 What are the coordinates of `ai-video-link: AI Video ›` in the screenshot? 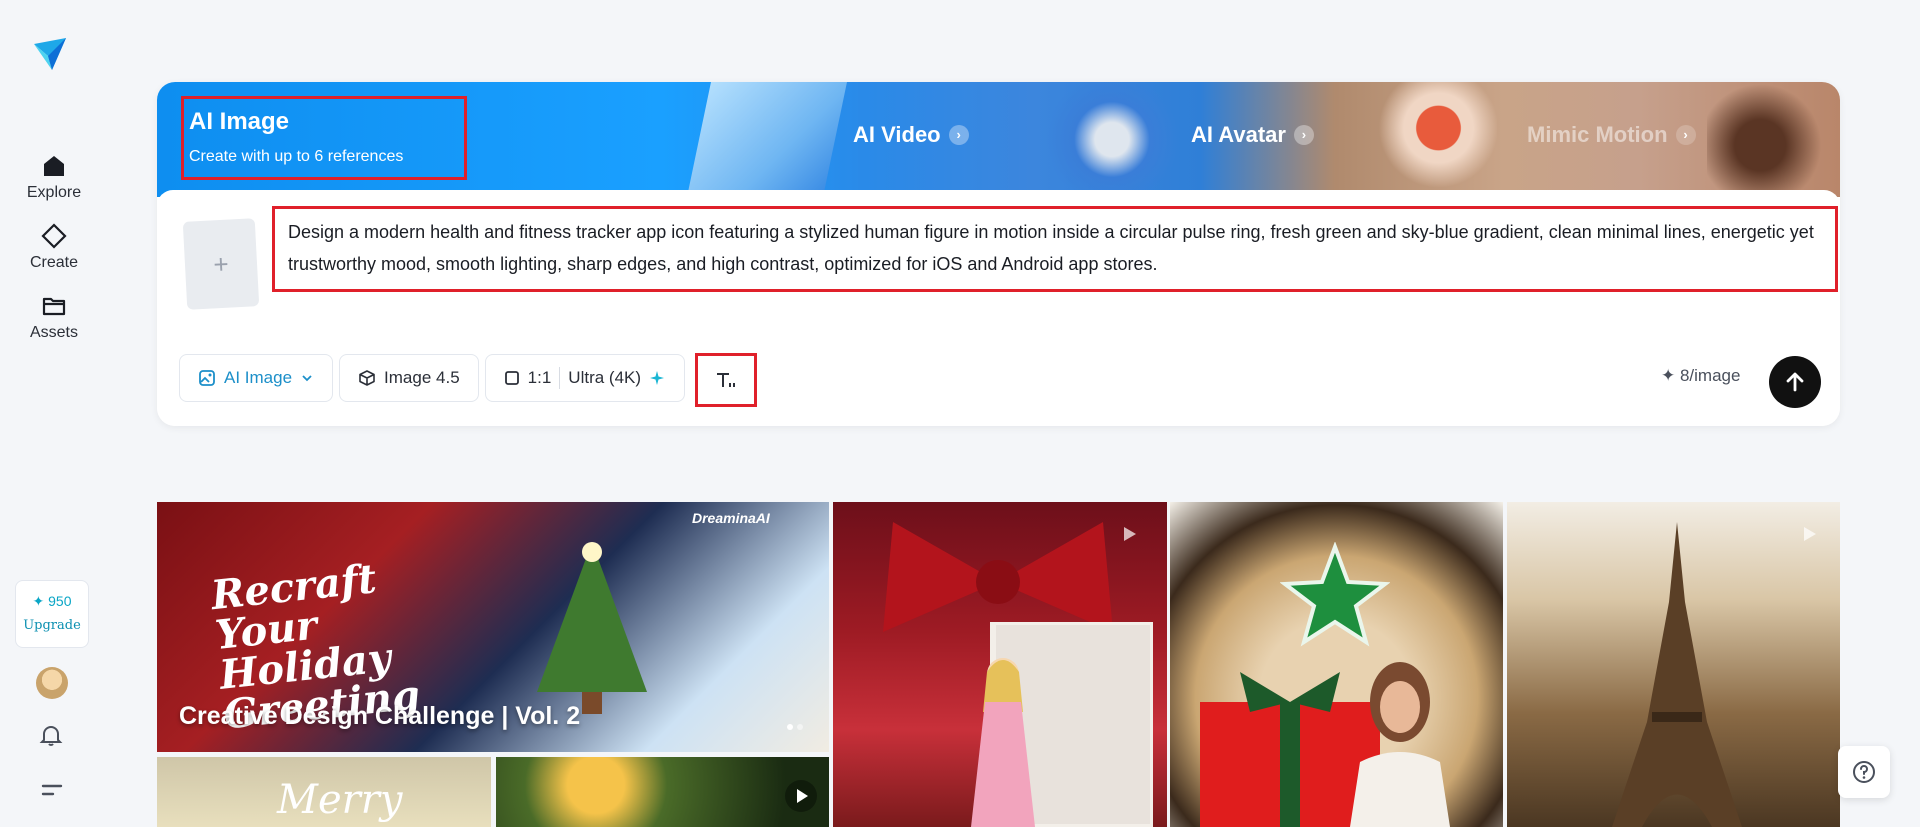 It's located at (911, 135).